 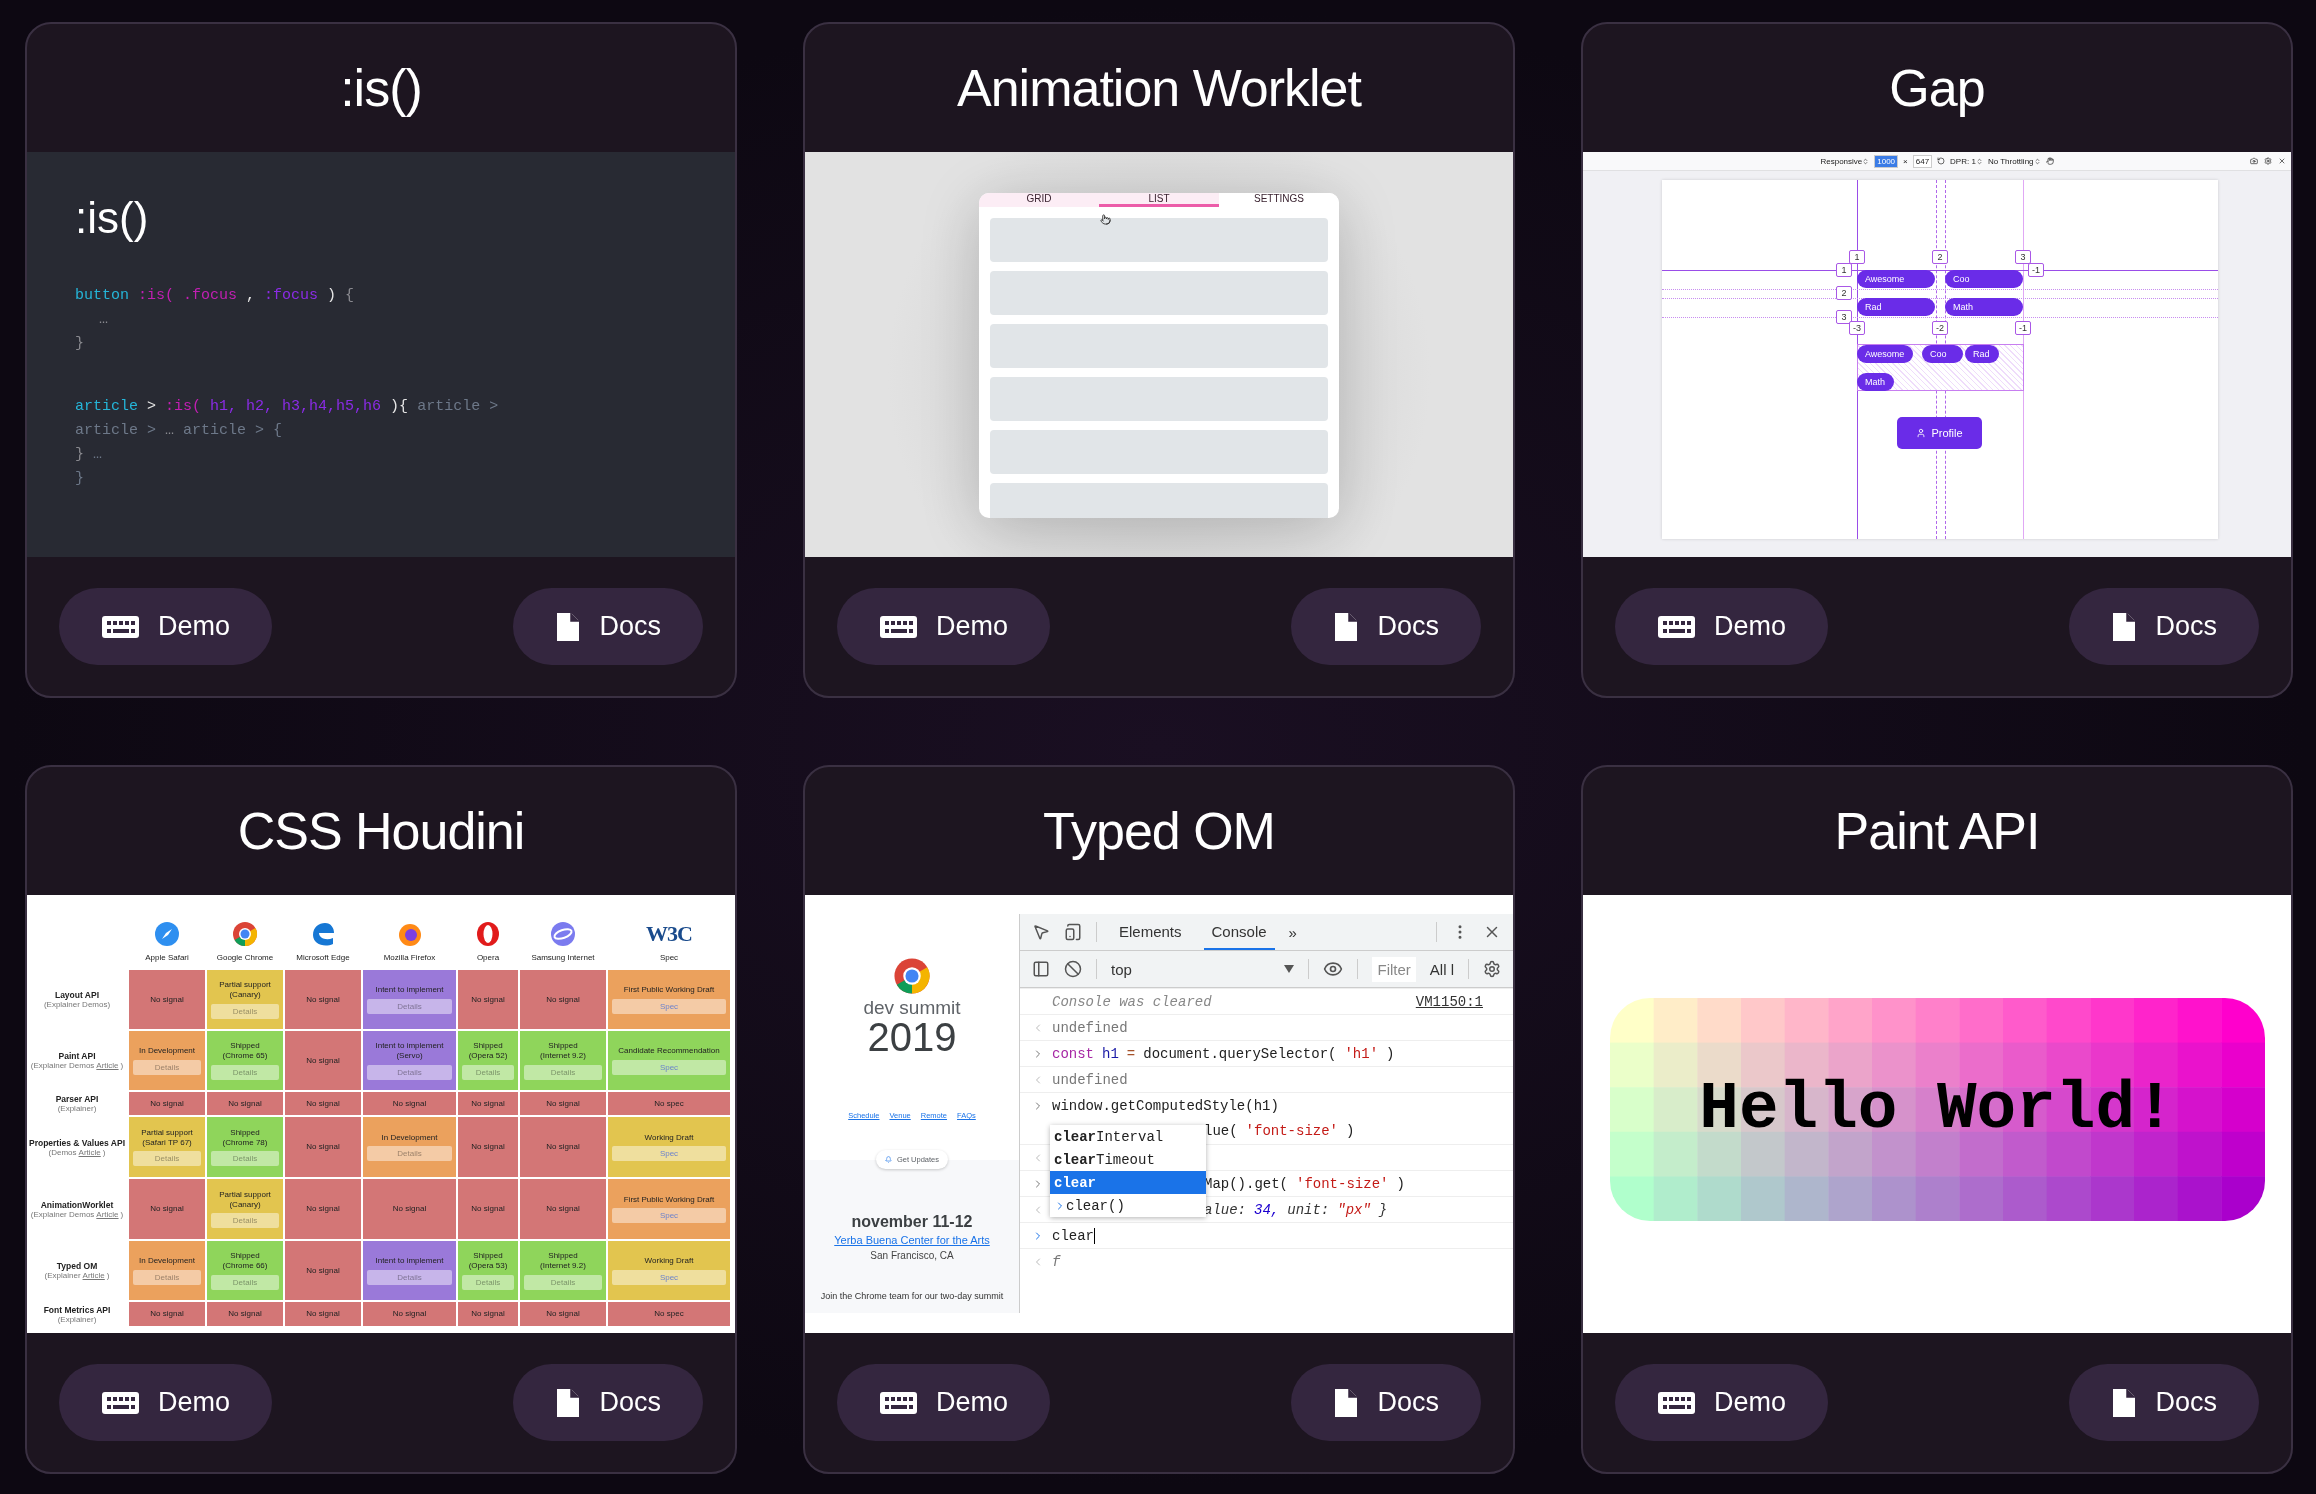 What do you see at coordinates (167, 1051) in the screenshot?
I see `status-text: In Development` at bounding box center [167, 1051].